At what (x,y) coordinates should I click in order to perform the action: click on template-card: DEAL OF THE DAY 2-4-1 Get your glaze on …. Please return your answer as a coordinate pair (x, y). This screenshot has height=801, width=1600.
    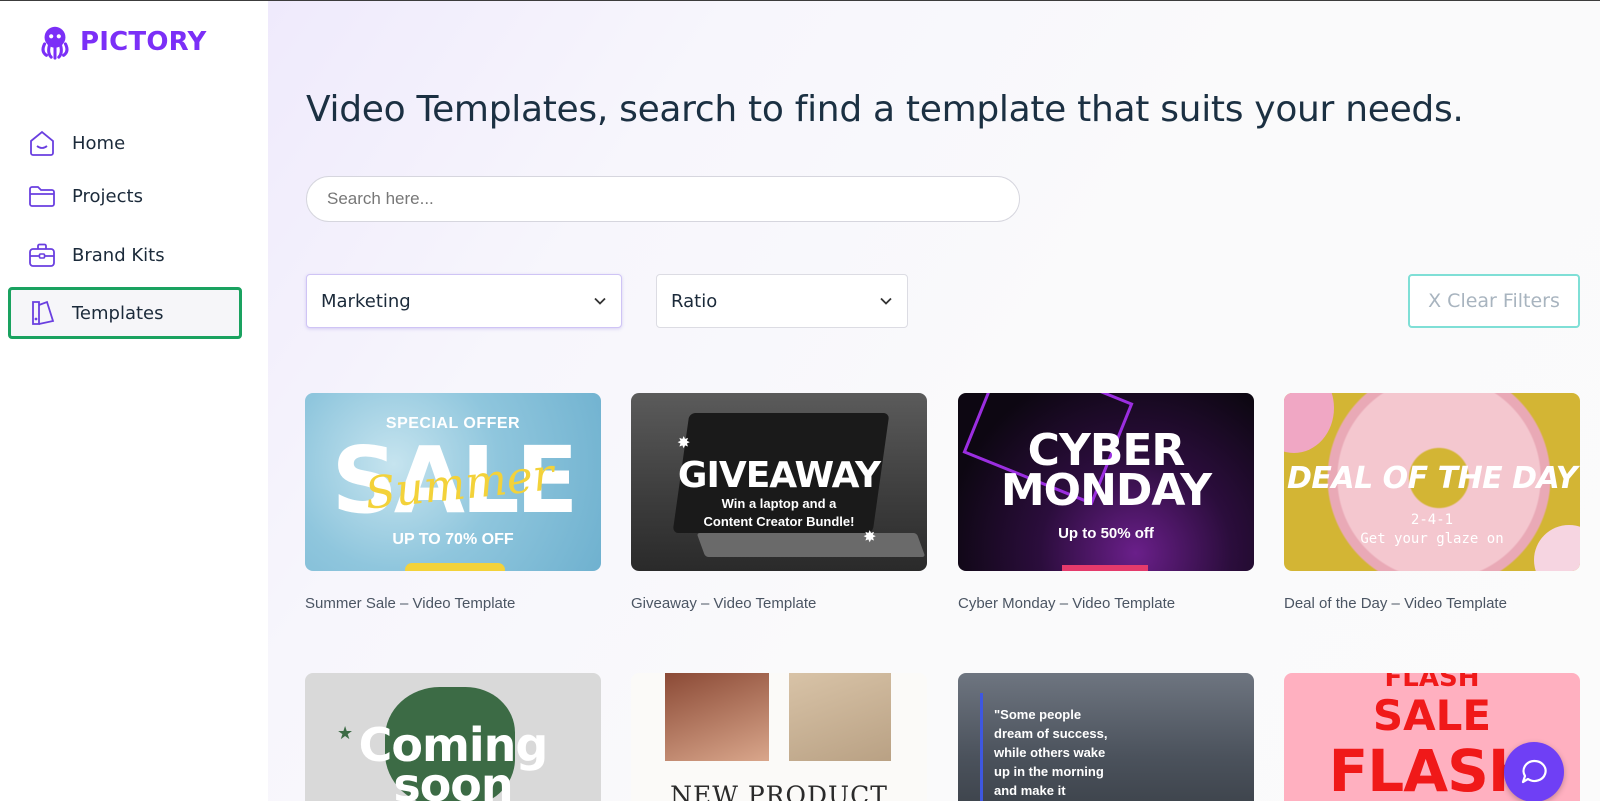
    Looking at the image, I should click on (1432, 502).